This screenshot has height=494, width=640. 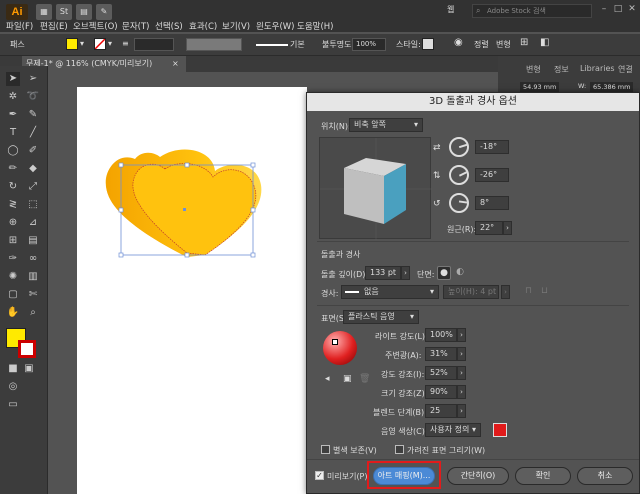 I want to click on transform-label: 변형, so click(x=503, y=44).